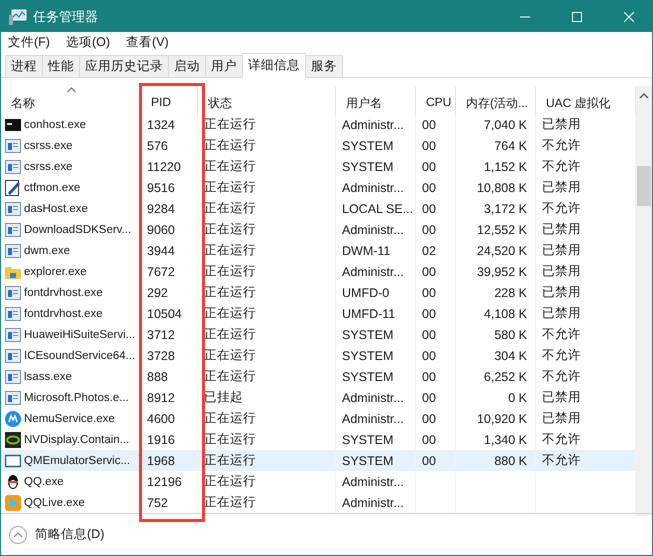  I want to click on tab: 应用历史记录, so click(124, 66).